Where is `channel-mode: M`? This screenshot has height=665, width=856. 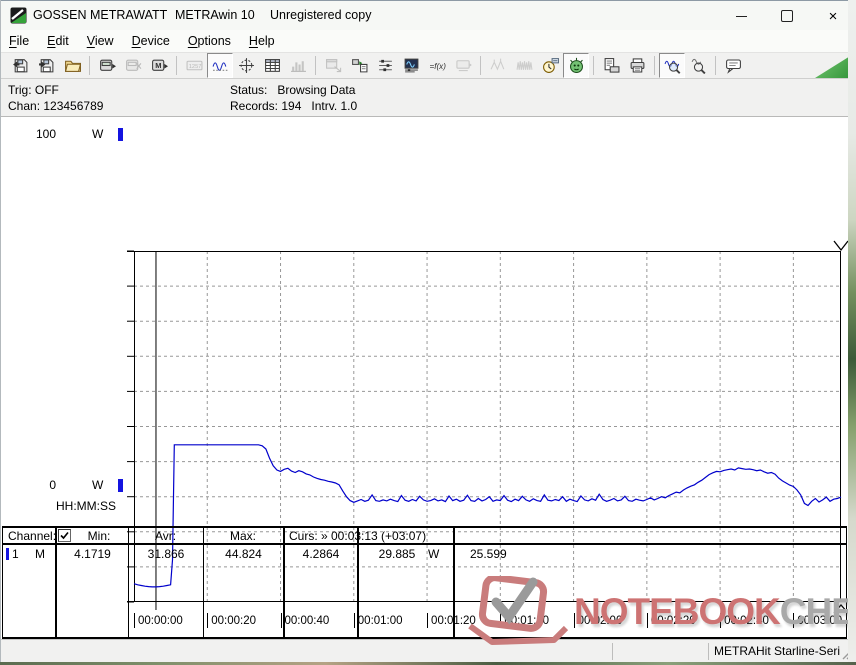
channel-mode: M is located at coordinates (40, 554).